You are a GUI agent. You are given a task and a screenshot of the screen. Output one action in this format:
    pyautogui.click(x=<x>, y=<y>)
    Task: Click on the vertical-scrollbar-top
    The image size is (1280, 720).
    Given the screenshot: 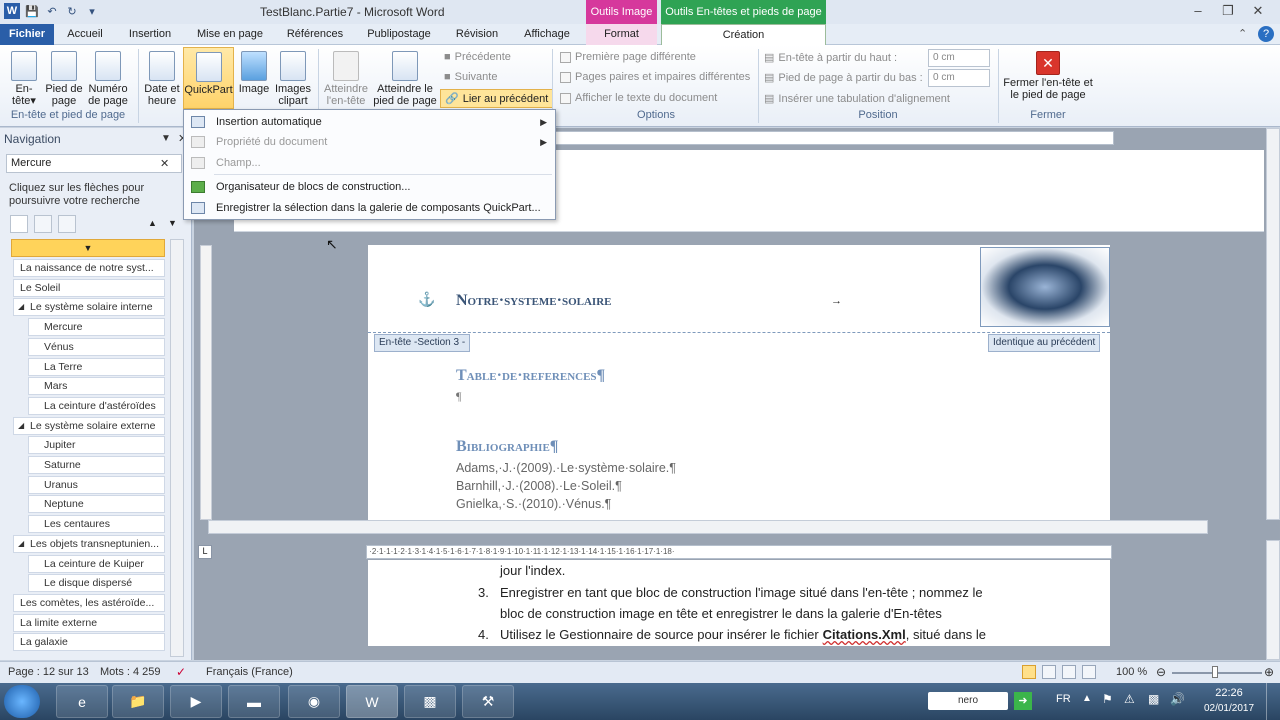 What is the action you would take?
    pyautogui.click(x=1273, y=324)
    